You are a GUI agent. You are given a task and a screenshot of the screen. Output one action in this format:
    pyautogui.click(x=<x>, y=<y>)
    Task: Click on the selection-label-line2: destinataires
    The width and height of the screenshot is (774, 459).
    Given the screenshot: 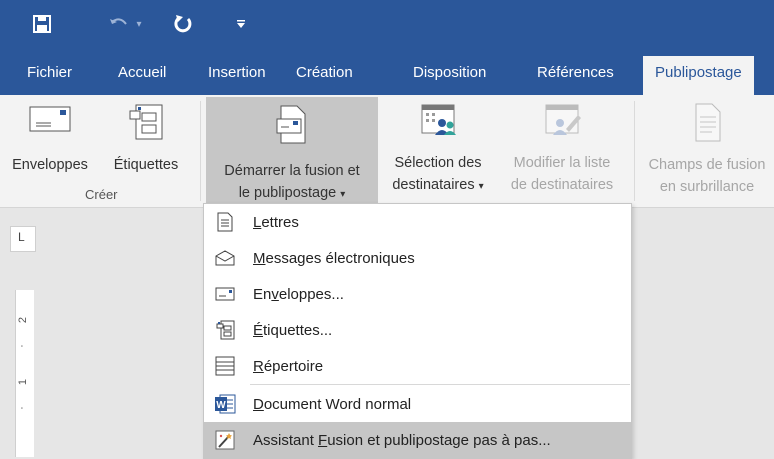 What is the action you would take?
    pyautogui.click(x=433, y=185)
    